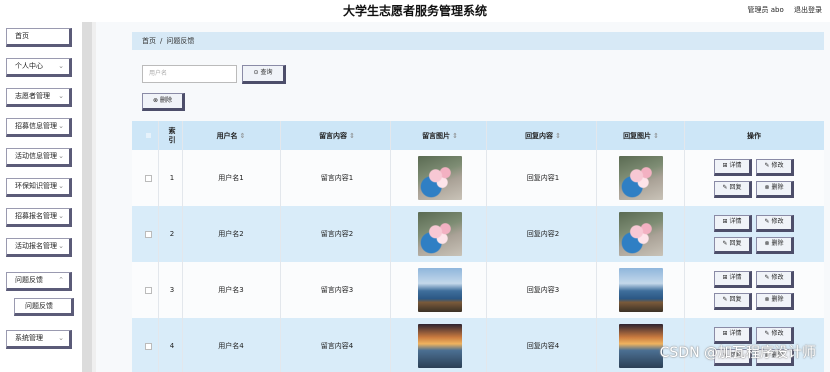 The width and height of the screenshot is (830, 372). I want to click on sidebar-item-system: 系统管理 ⌄, so click(39, 339).